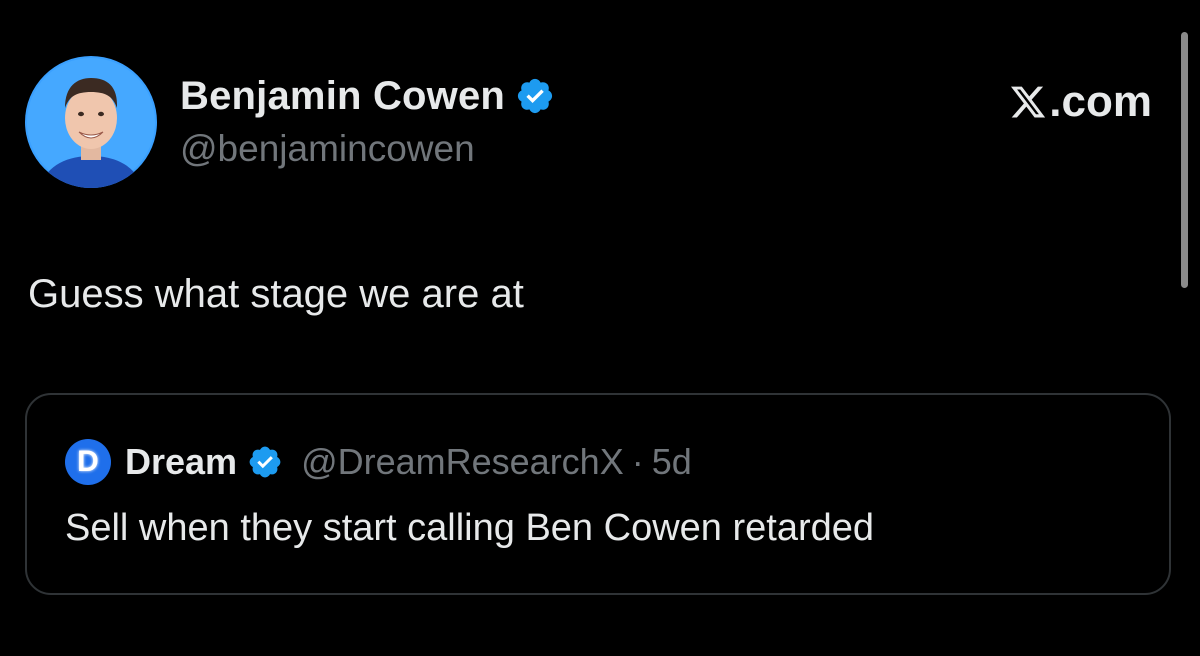  I want to click on x-logo-icon, so click(1028, 102).